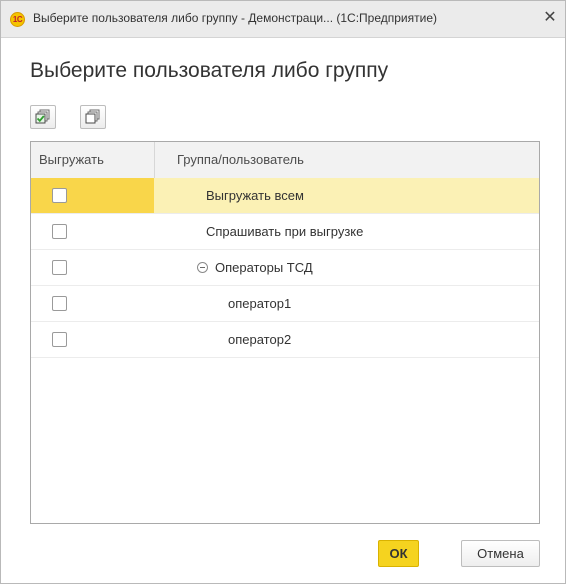  I want to click on check-all-icon, so click(42, 116).